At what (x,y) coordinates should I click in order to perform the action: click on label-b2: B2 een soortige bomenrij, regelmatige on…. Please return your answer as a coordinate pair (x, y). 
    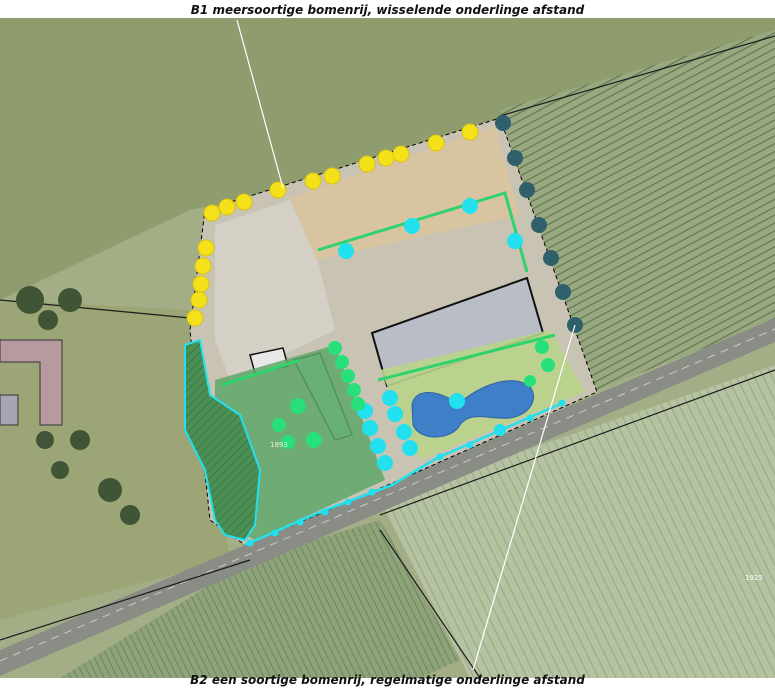
    Looking at the image, I should click on (387, 680).